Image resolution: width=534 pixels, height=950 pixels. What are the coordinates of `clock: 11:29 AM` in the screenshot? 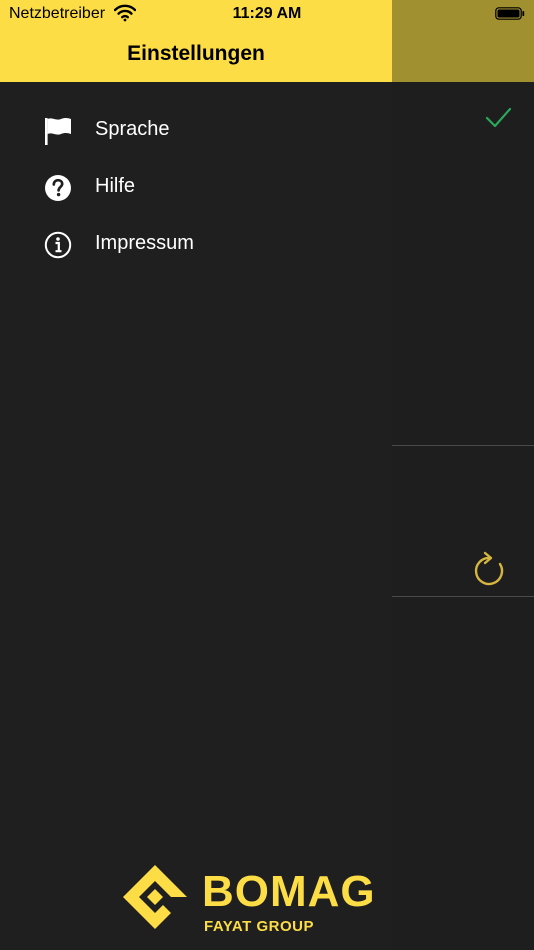 It's located at (267, 13).